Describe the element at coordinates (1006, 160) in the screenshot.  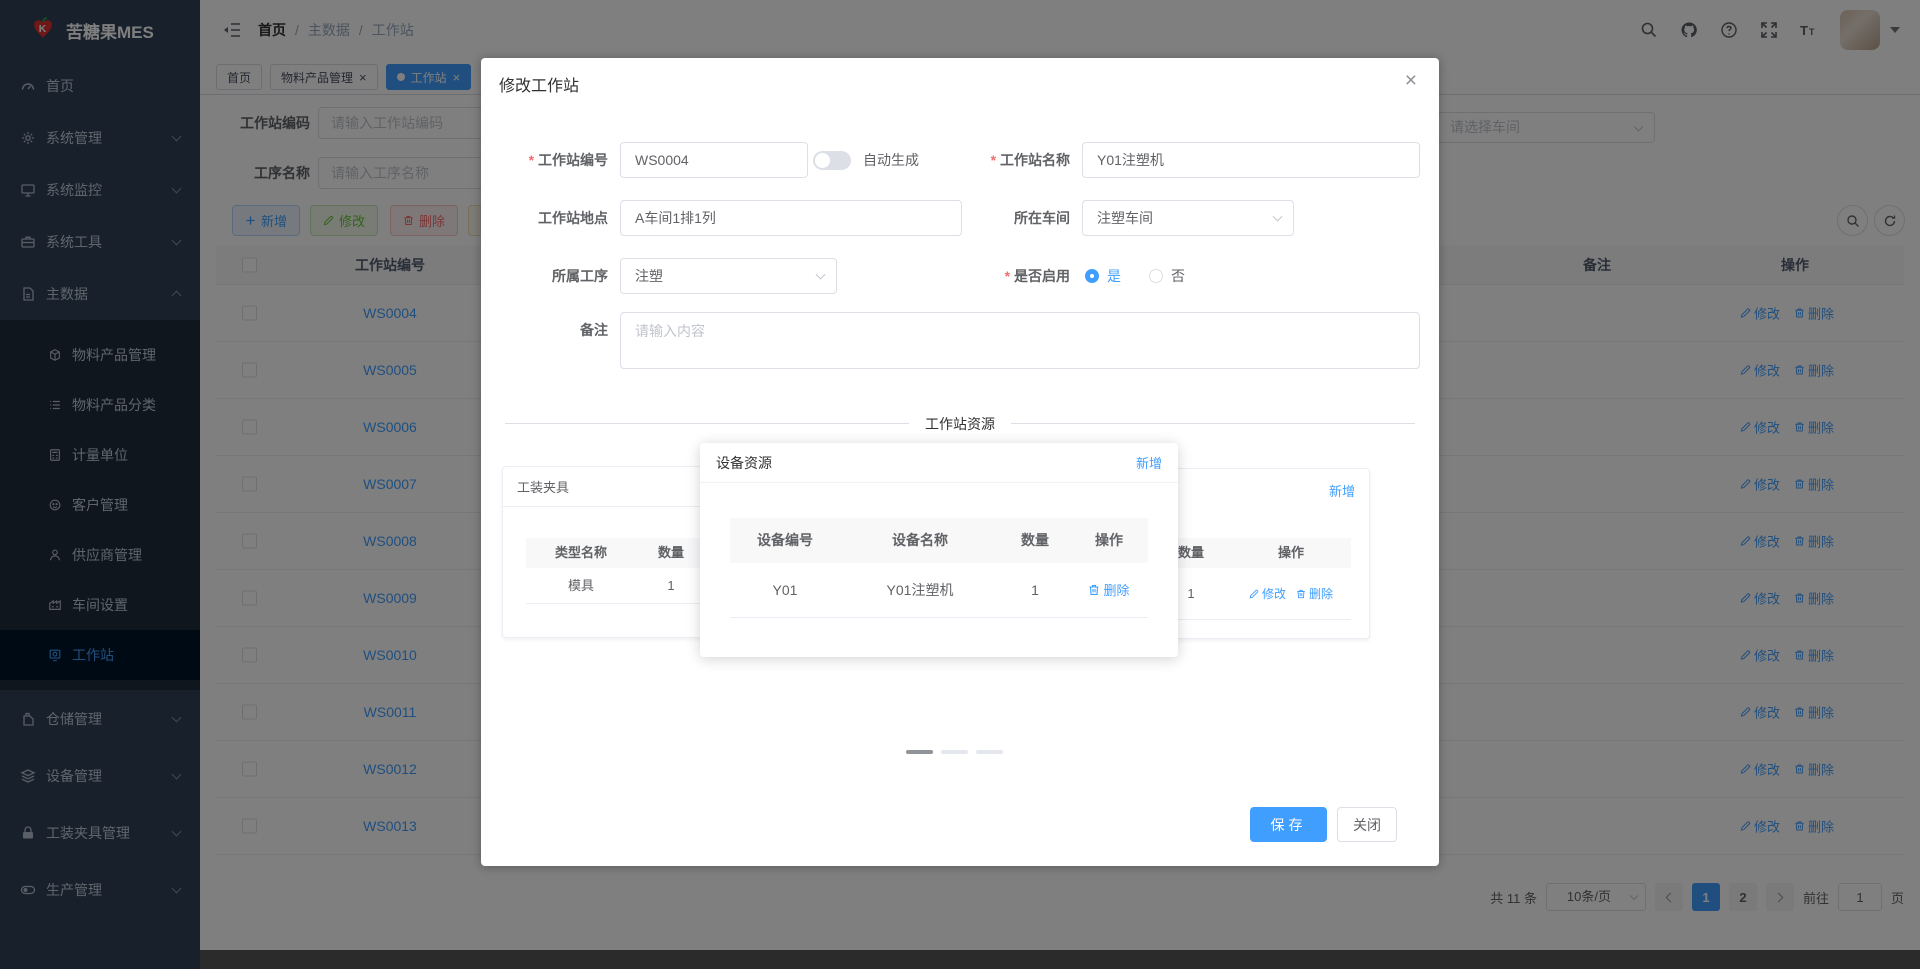
I see `name-label: 工作站名称` at that location.